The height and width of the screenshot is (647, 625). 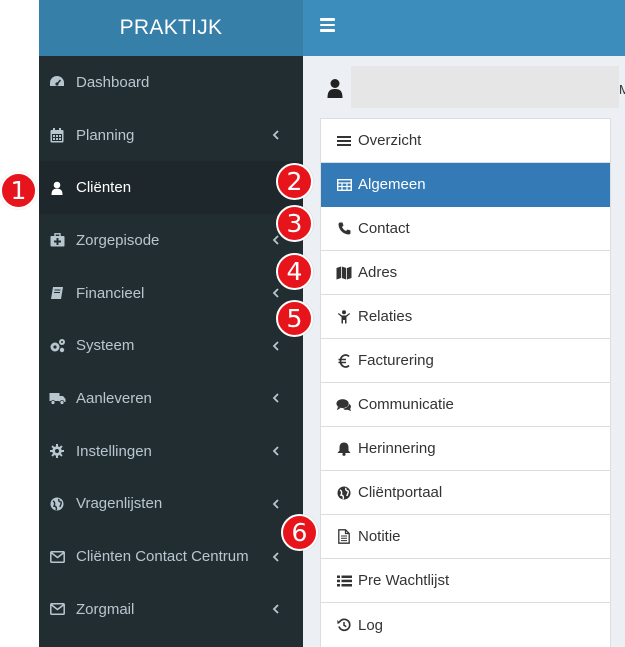 What do you see at coordinates (104, 188) in the screenshot?
I see `sidebar-item-label: Cliënten` at bounding box center [104, 188].